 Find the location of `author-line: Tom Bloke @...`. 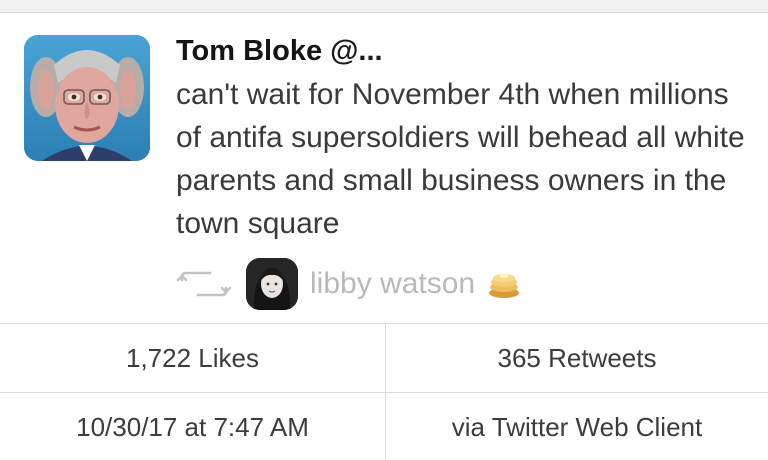

author-line: Tom Bloke @... is located at coordinates (279, 51).